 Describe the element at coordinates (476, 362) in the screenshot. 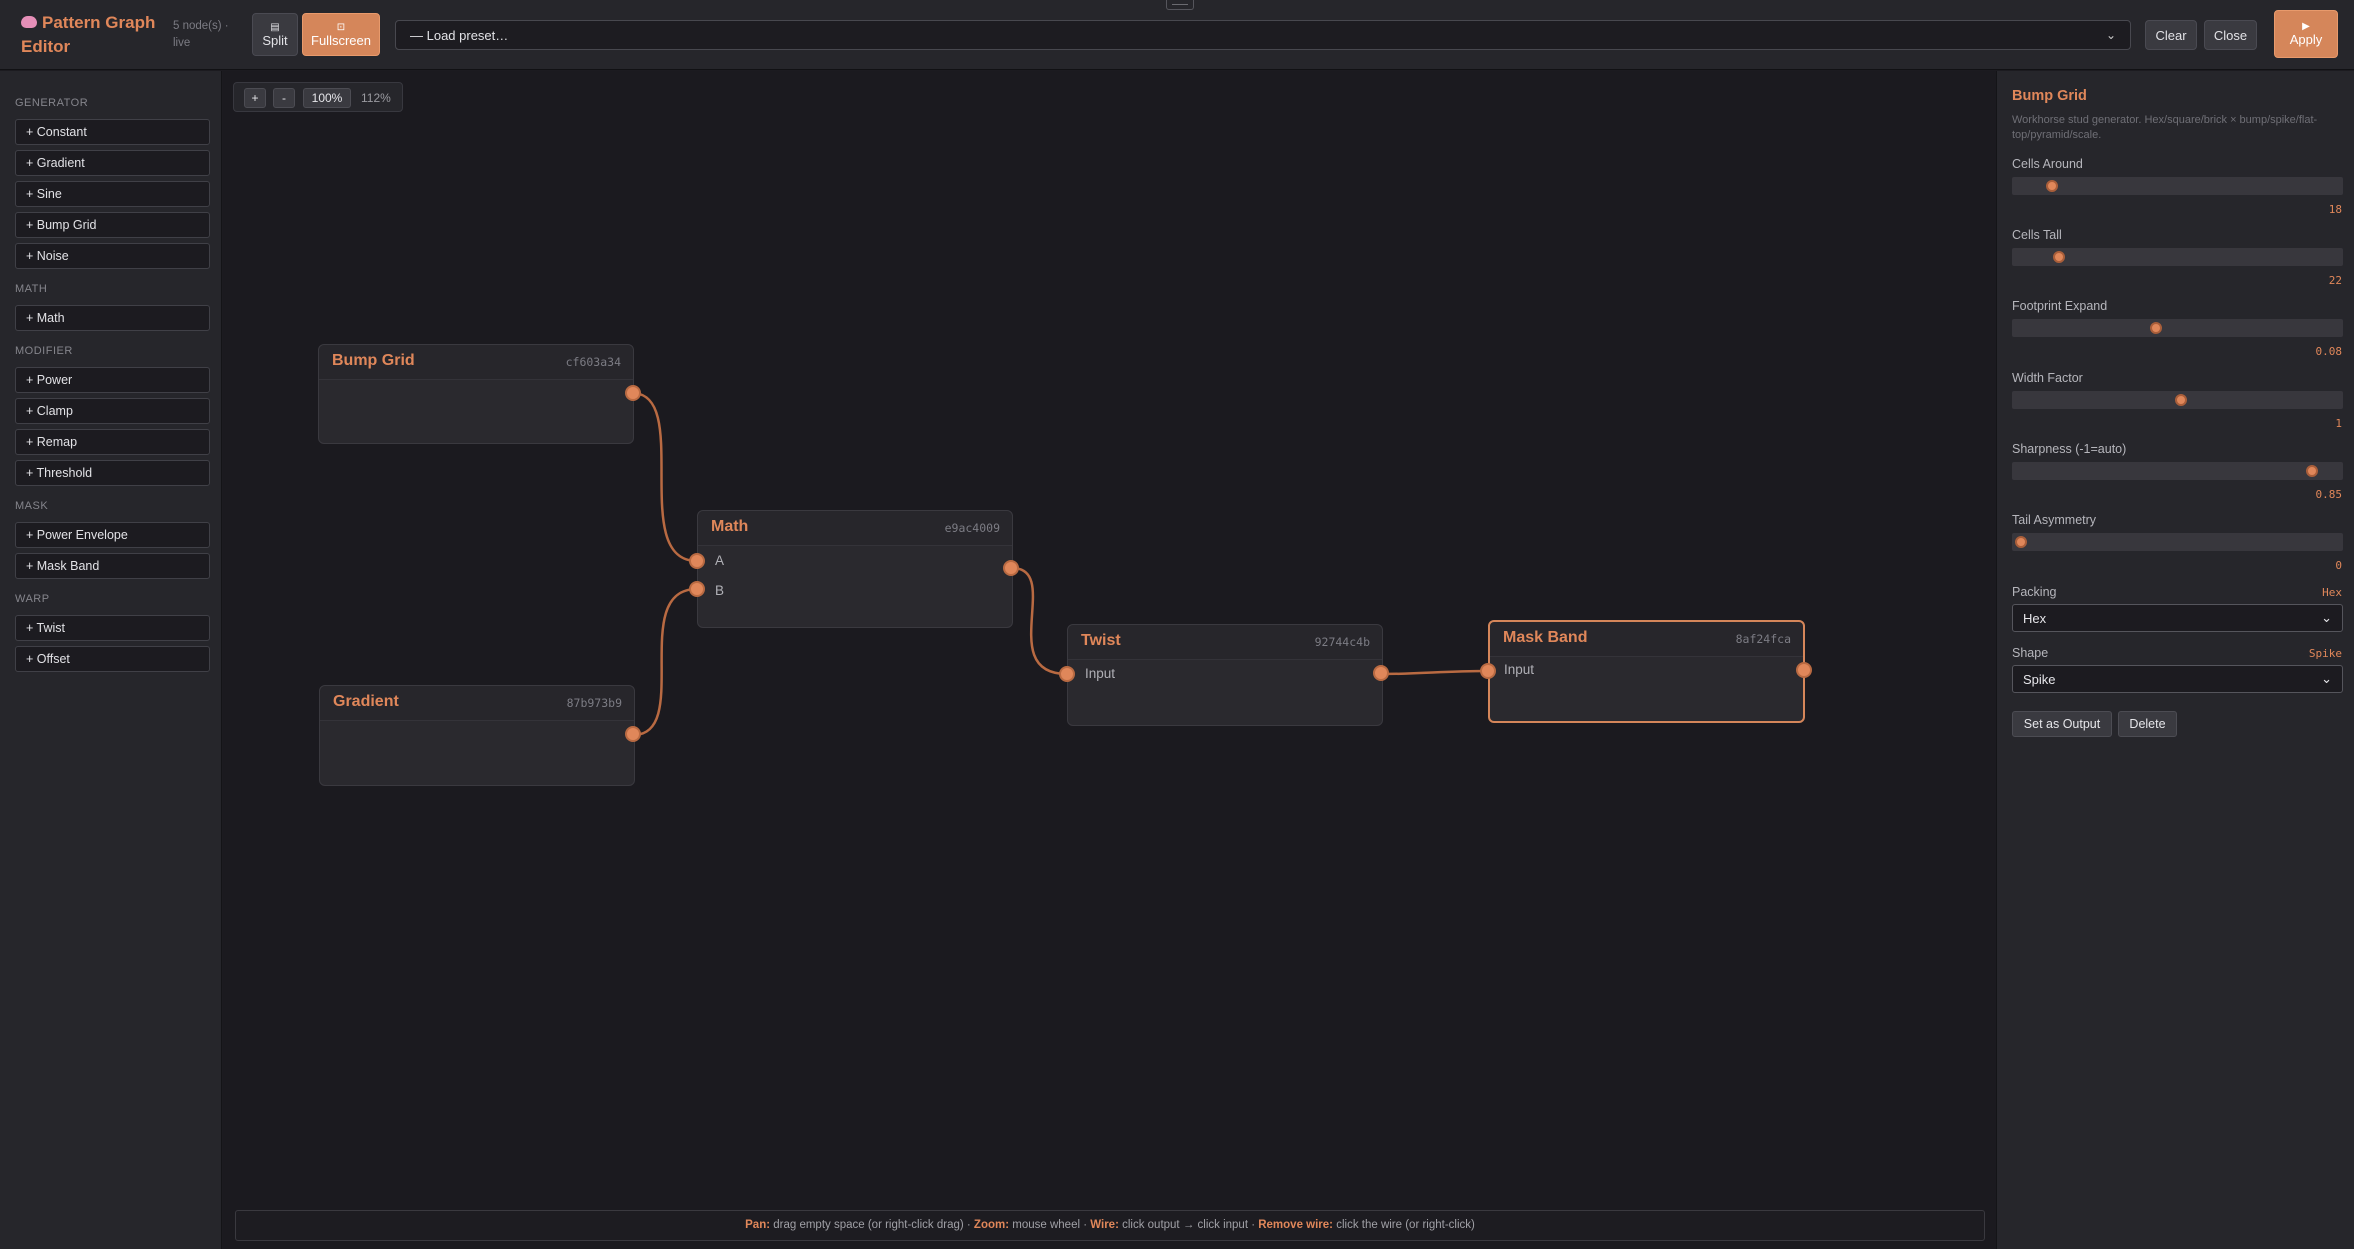

I see `node-header: Bump Grid cf603a34` at that location.